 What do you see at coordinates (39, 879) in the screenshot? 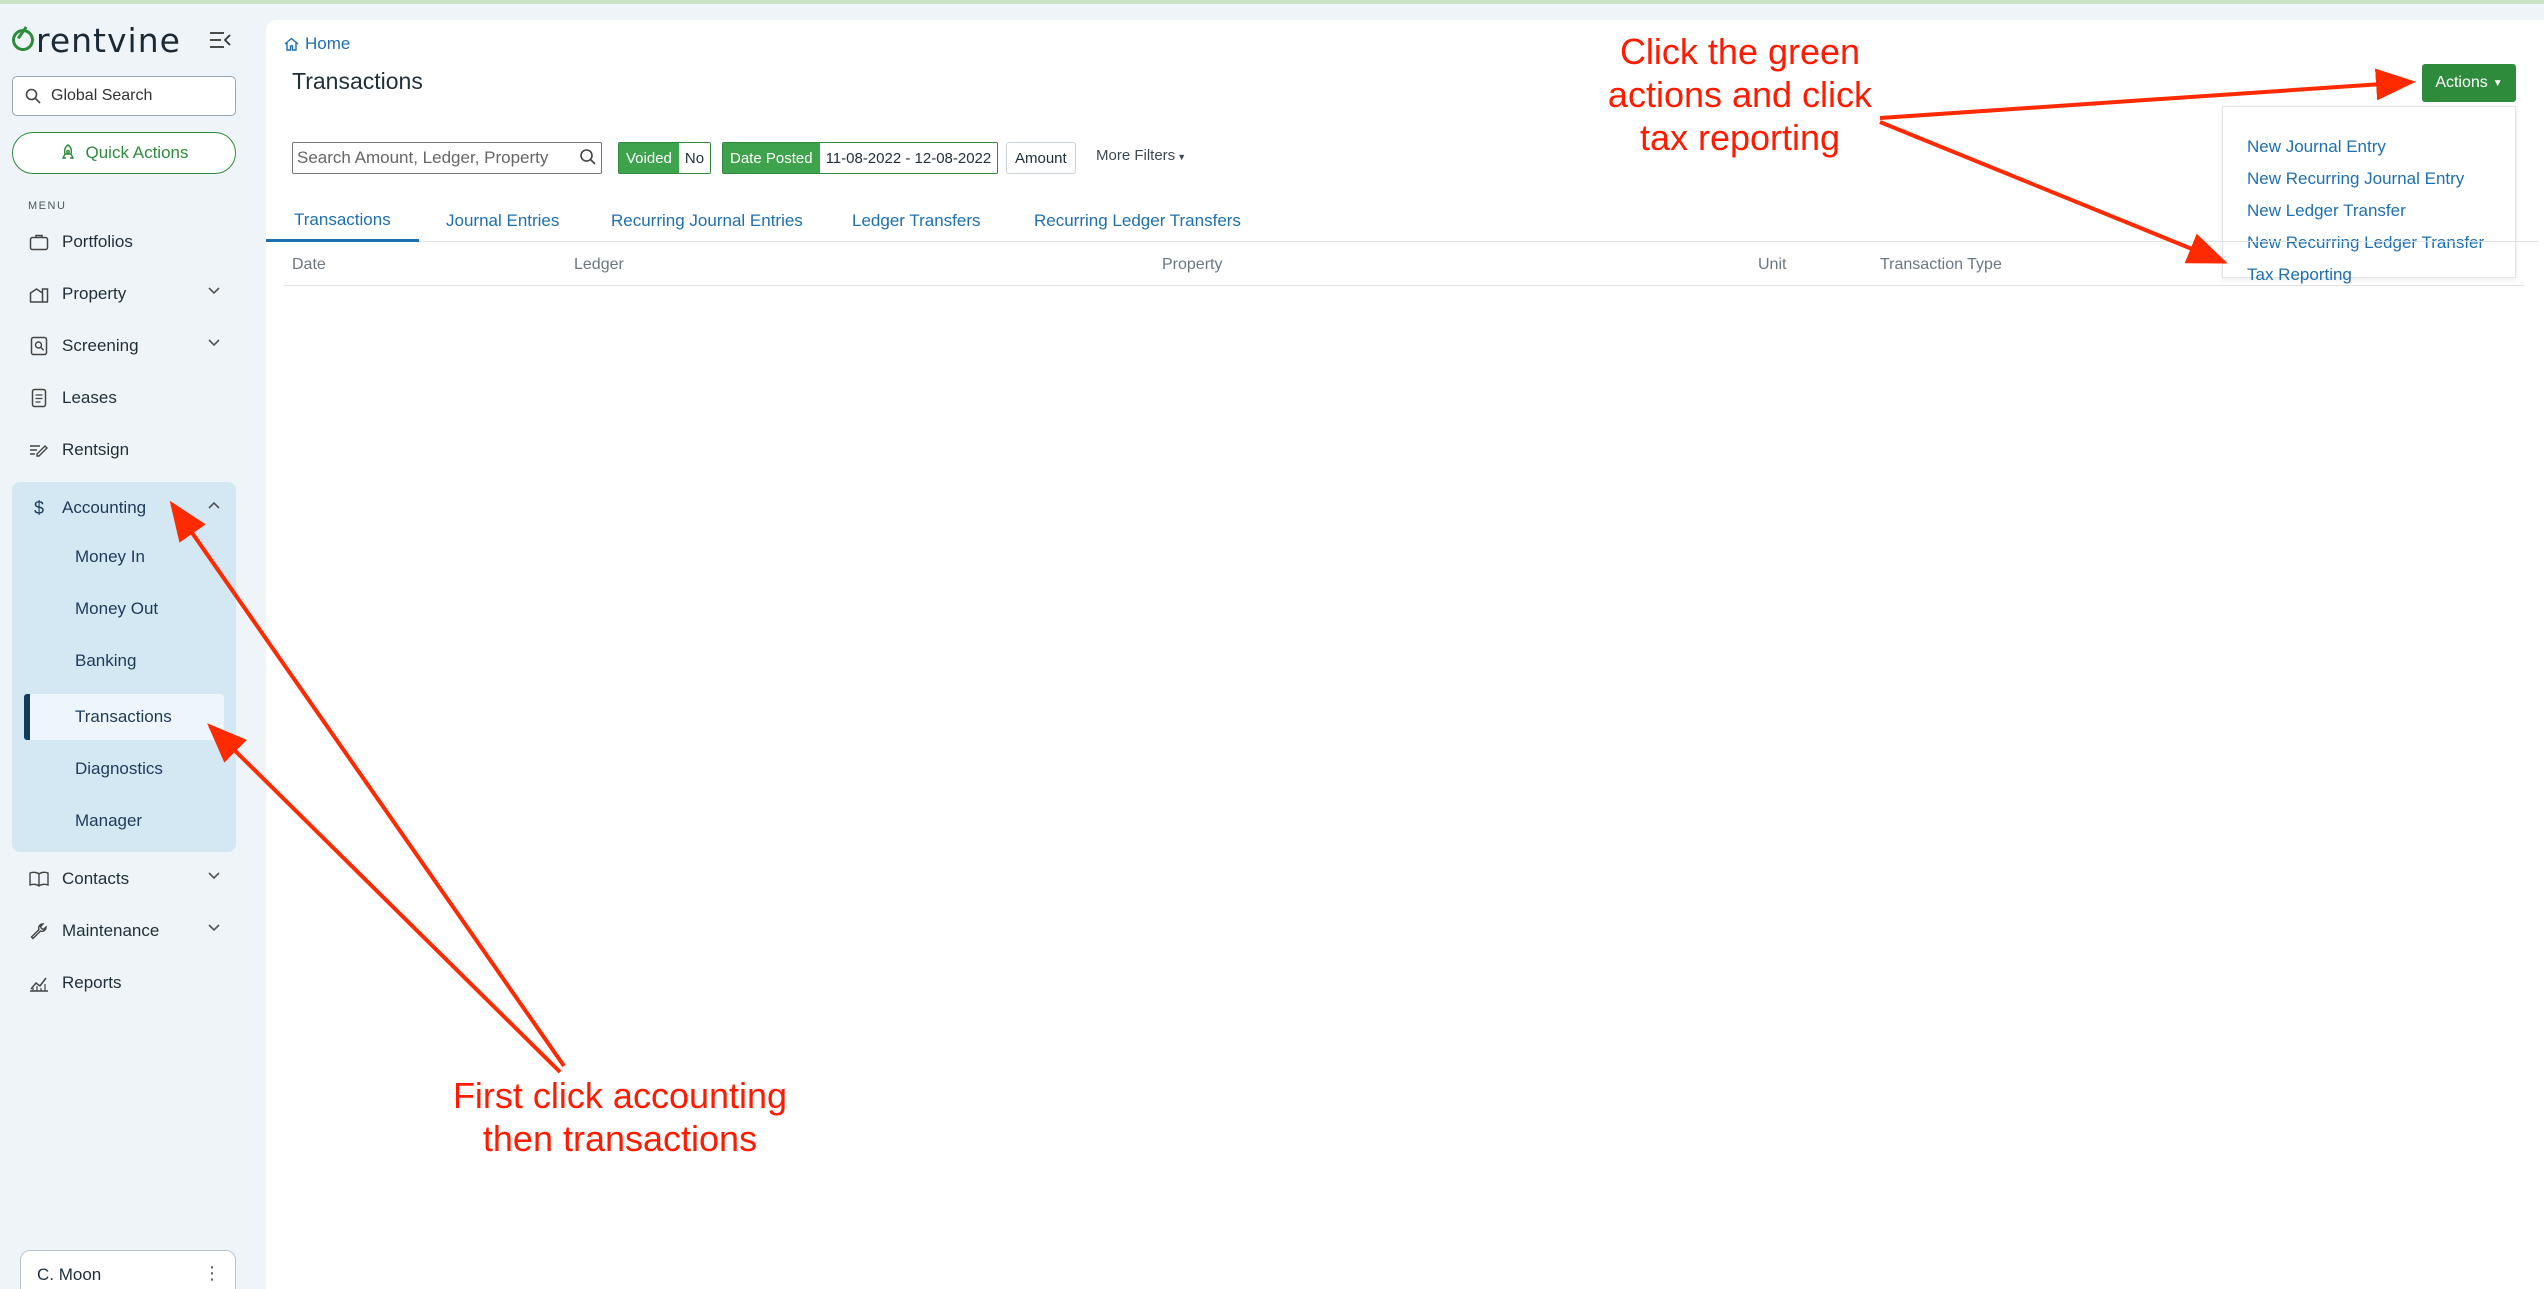
I see `book-icon` at bounding box center [39, 879].